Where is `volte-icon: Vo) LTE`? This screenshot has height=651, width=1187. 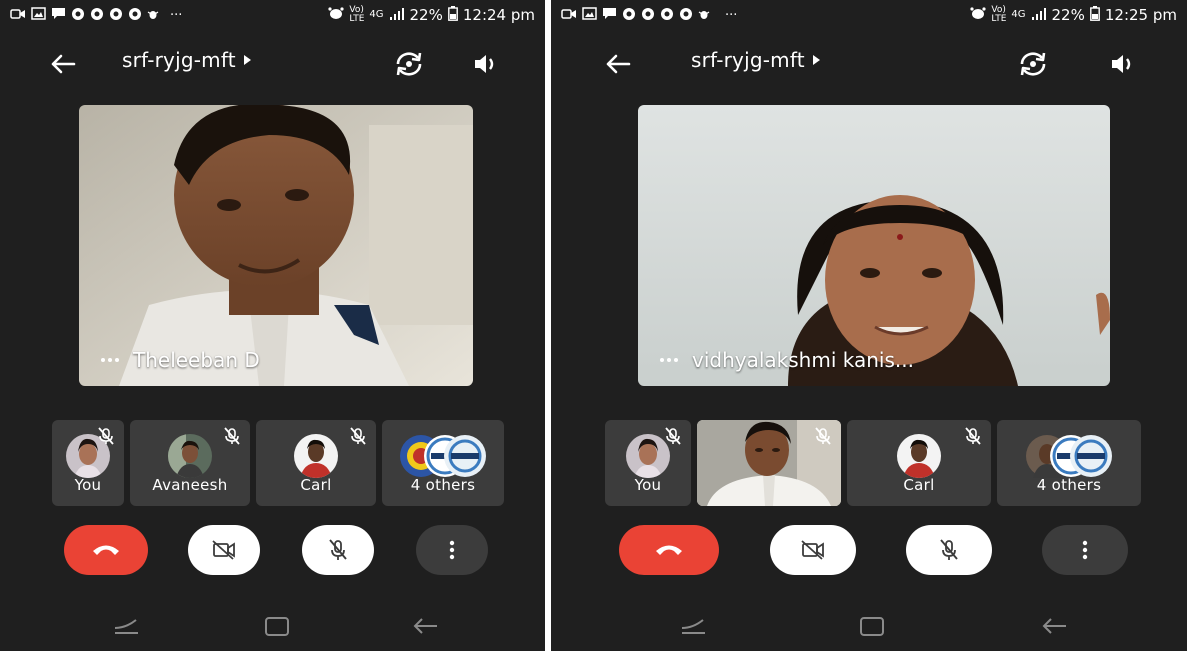
volte-icon: Vo) LTE is located at coordinates (999, 14).